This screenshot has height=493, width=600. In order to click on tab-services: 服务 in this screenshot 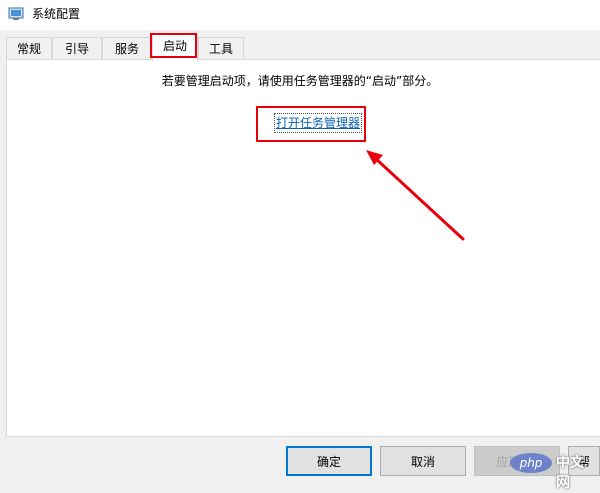, I will do `click(127, 48)`.